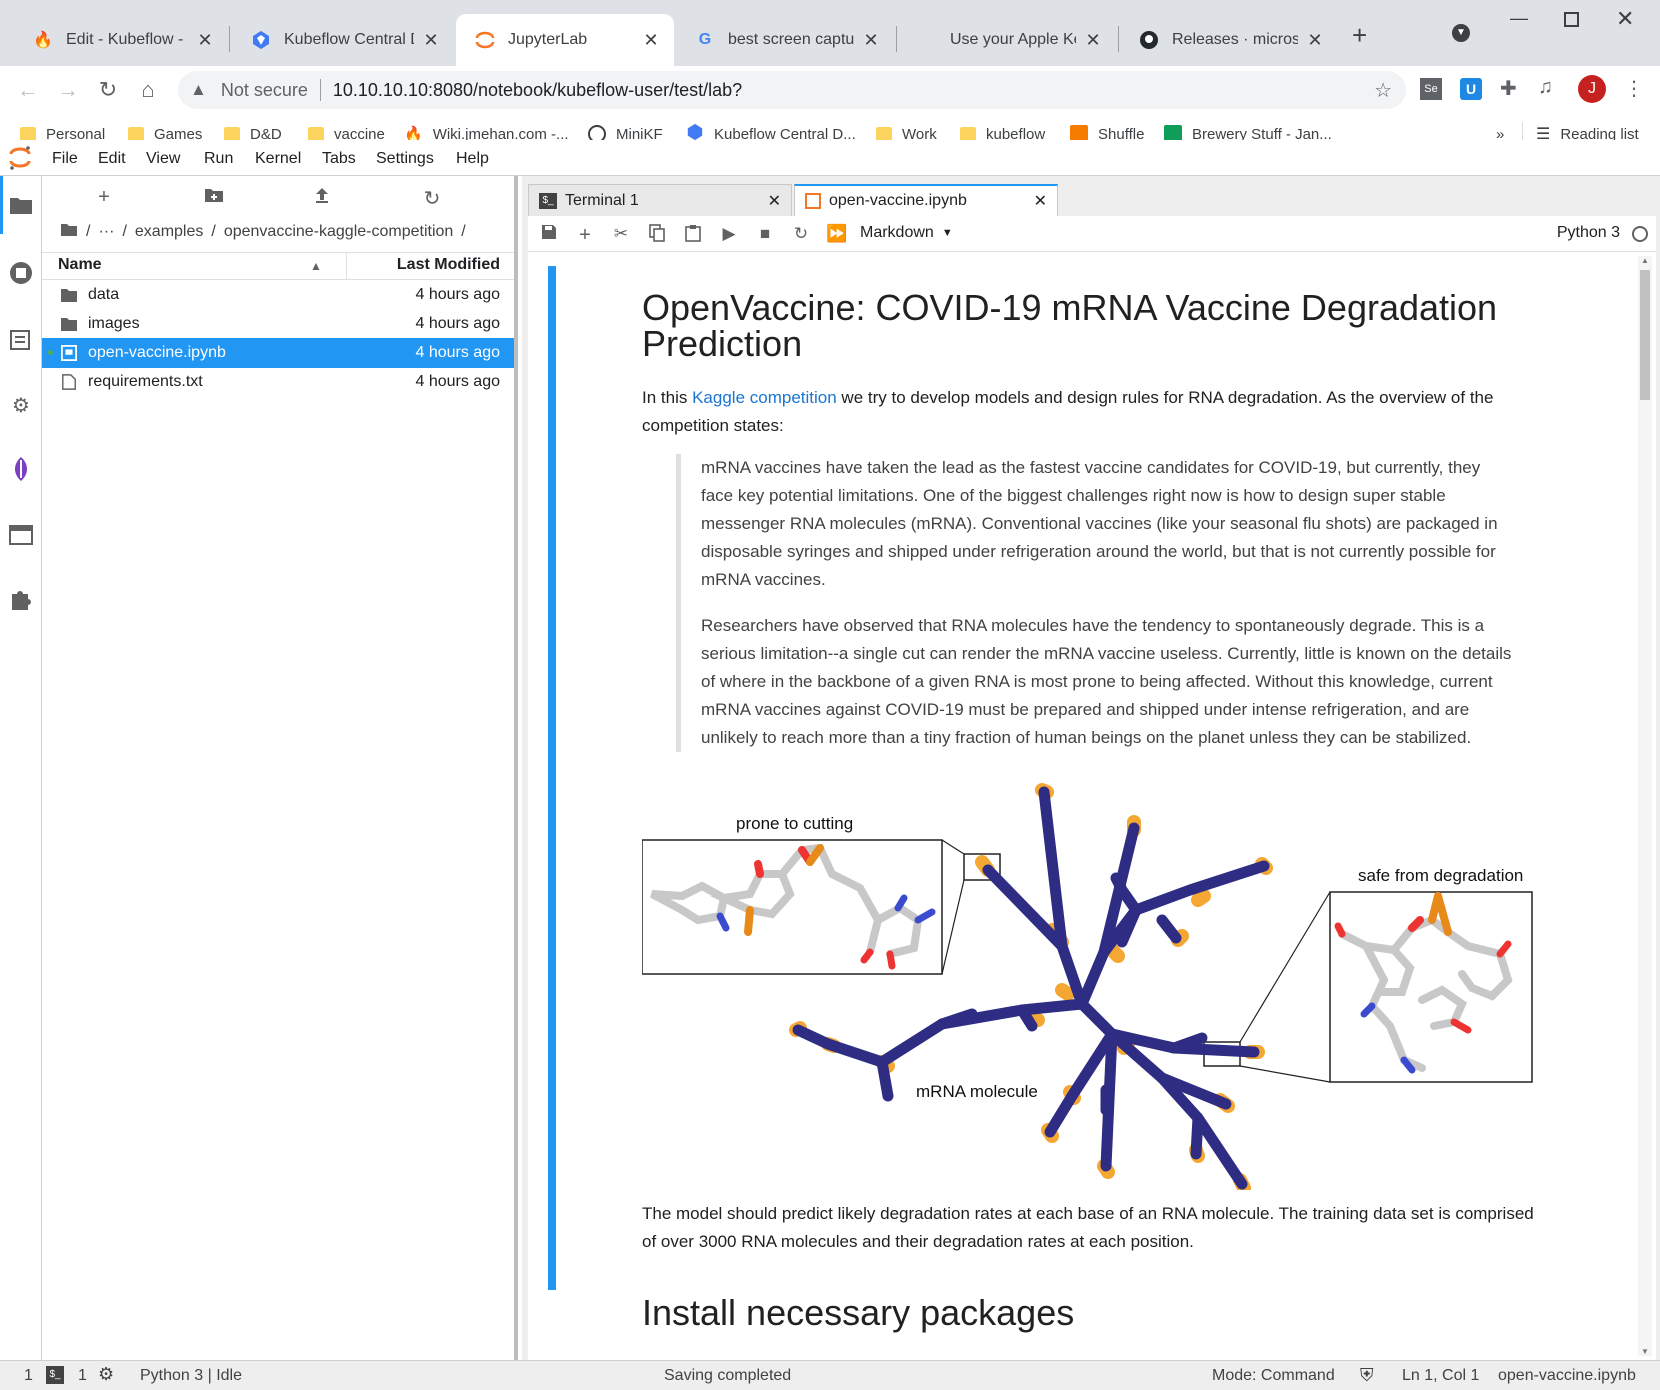 The image size is (1660, 1390). What do you see at coordinates (837, 235) in the screenshot?
I see `run-all-fast-forward-icon: ⏩` at bounding box center [837, 235].